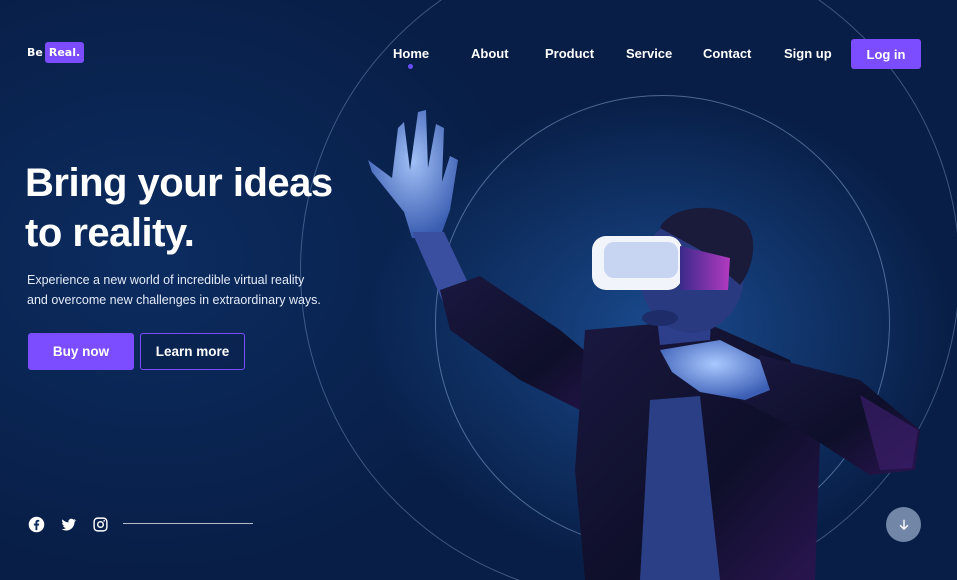 The width and height of the screenshot is (957, 580). Describe the element at coordinates (100, 524) in the screenshot. I see `instagram-icon` at that location.